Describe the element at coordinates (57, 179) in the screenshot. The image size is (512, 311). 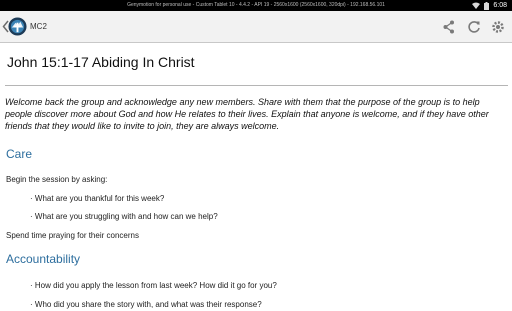
I see `care-lead: Begin the session by asking:` at that location.